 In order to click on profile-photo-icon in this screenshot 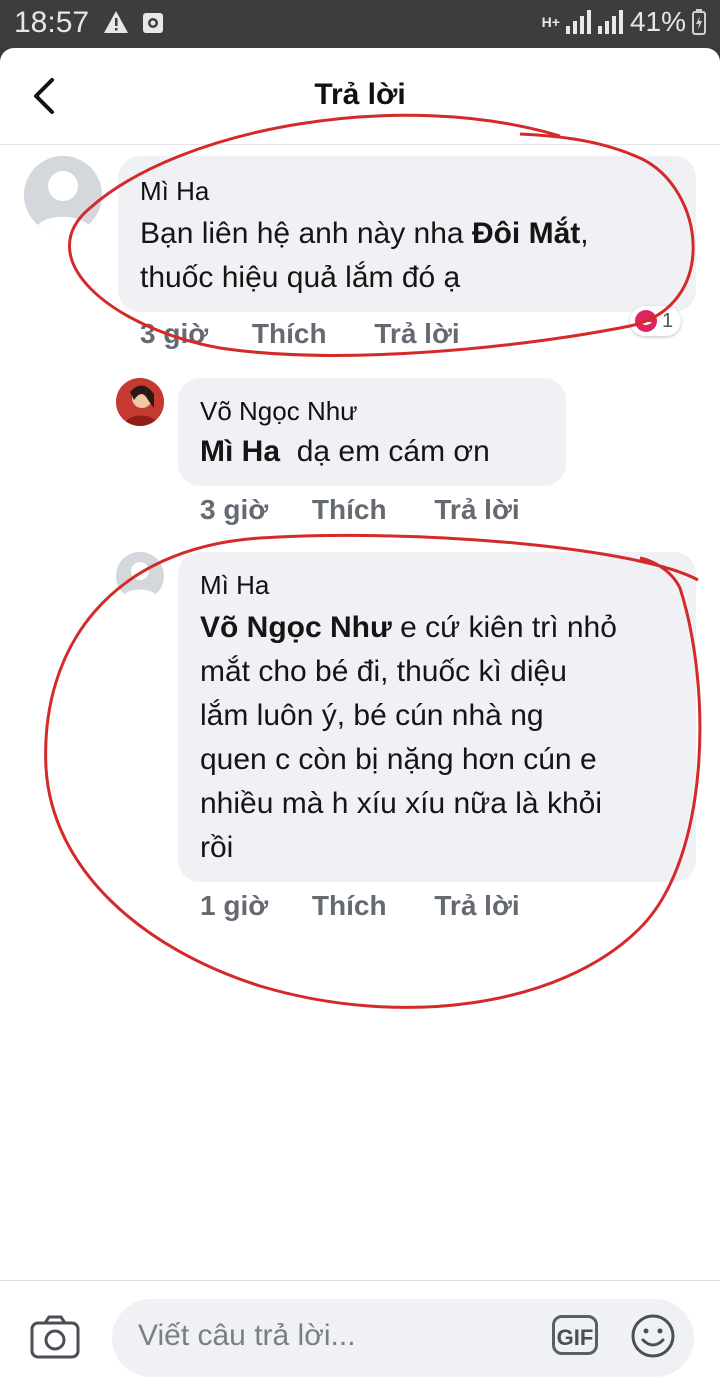, I will do `click(140, 402)`.